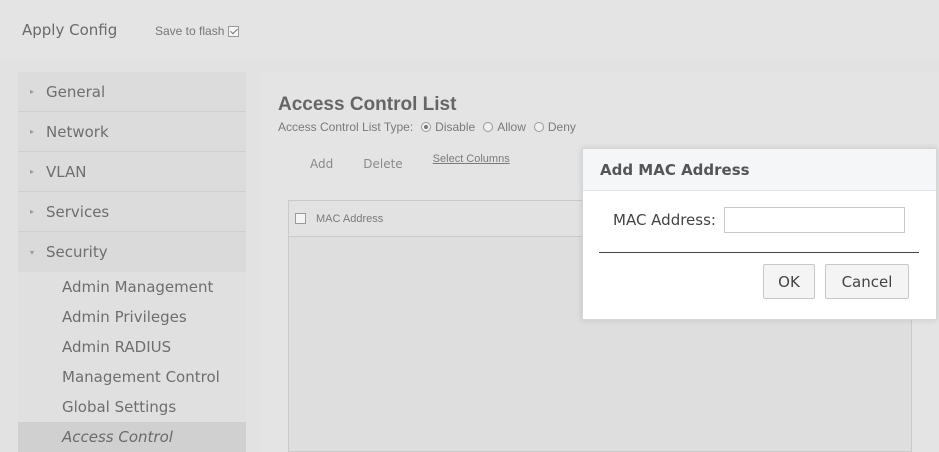 The image size is (939, 452). What do you see at coordinates (664, 220) in the screenshot?
I see `mac-address-label: MAC Address:` at bounding box center [664, 220].